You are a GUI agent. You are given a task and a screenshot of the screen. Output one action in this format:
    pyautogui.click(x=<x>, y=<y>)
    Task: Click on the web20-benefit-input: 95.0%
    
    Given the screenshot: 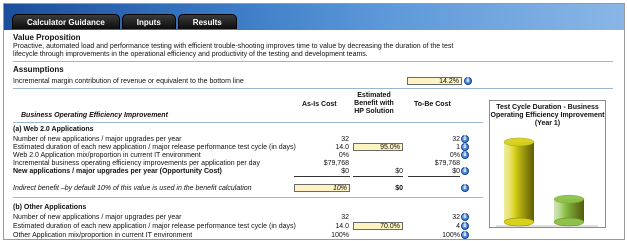 What is the action you would take?
    pyautogui.click(x=378, y=147)
    